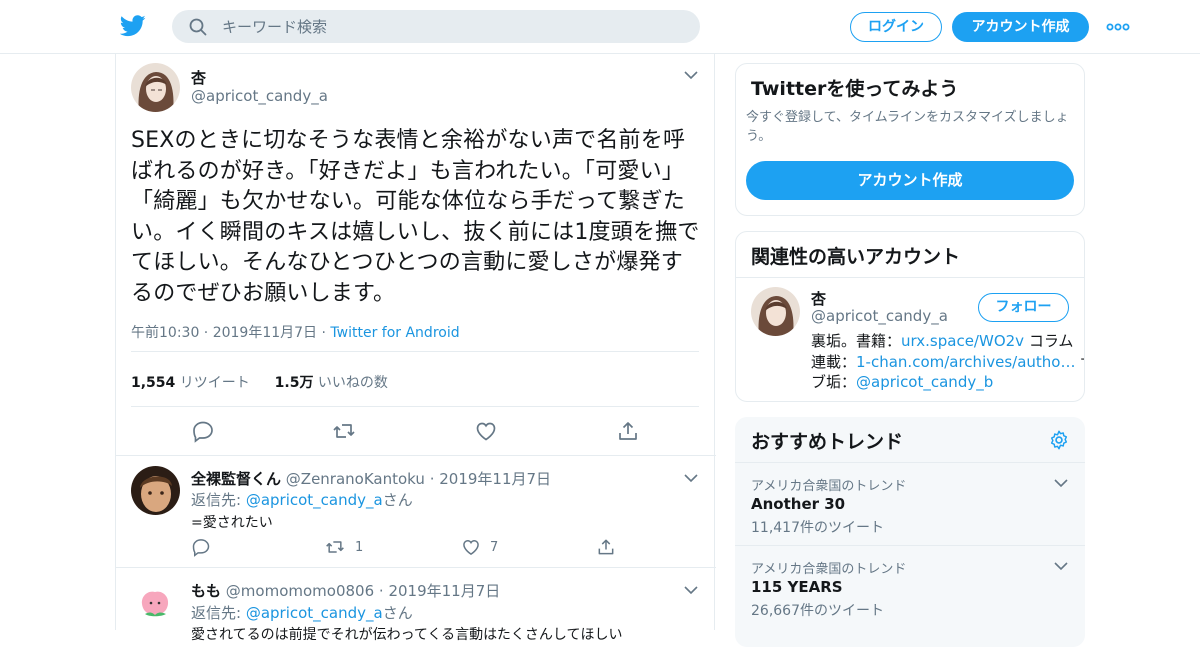  What do you see at coordinates (259, 96) in the screenshot?
I see `tweet-author-handle: @apricot_candy_a` at bounding box center [259, 96].